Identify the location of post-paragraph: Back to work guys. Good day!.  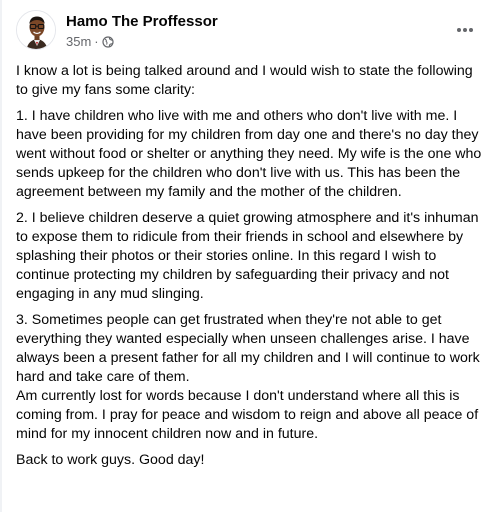
(110, 460).